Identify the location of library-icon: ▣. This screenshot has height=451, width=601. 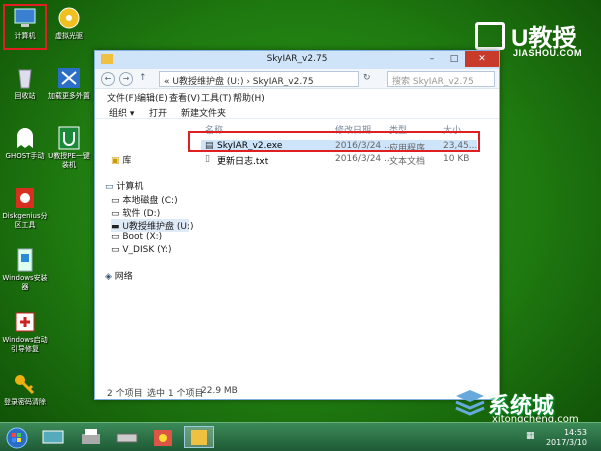
(117, 161).